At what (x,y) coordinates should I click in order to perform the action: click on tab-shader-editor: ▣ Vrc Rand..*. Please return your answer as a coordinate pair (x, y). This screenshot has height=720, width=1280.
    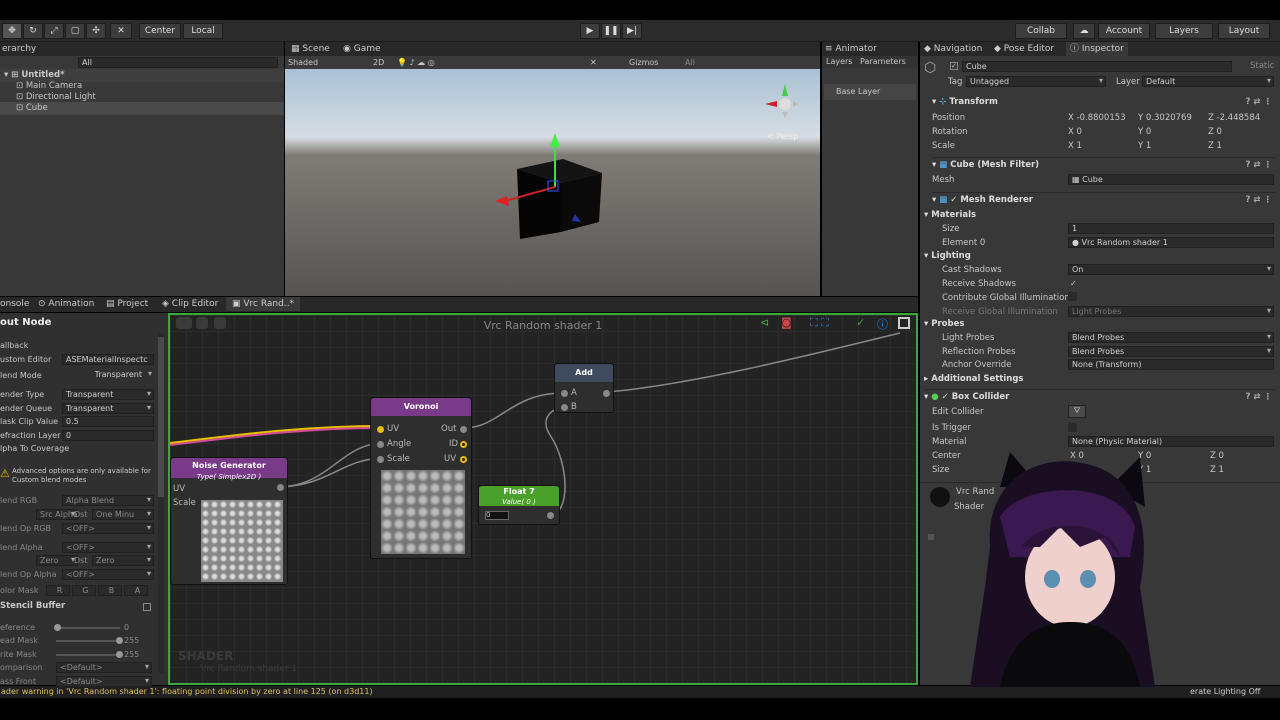
    Looking at the image, I should click on (263, 304).